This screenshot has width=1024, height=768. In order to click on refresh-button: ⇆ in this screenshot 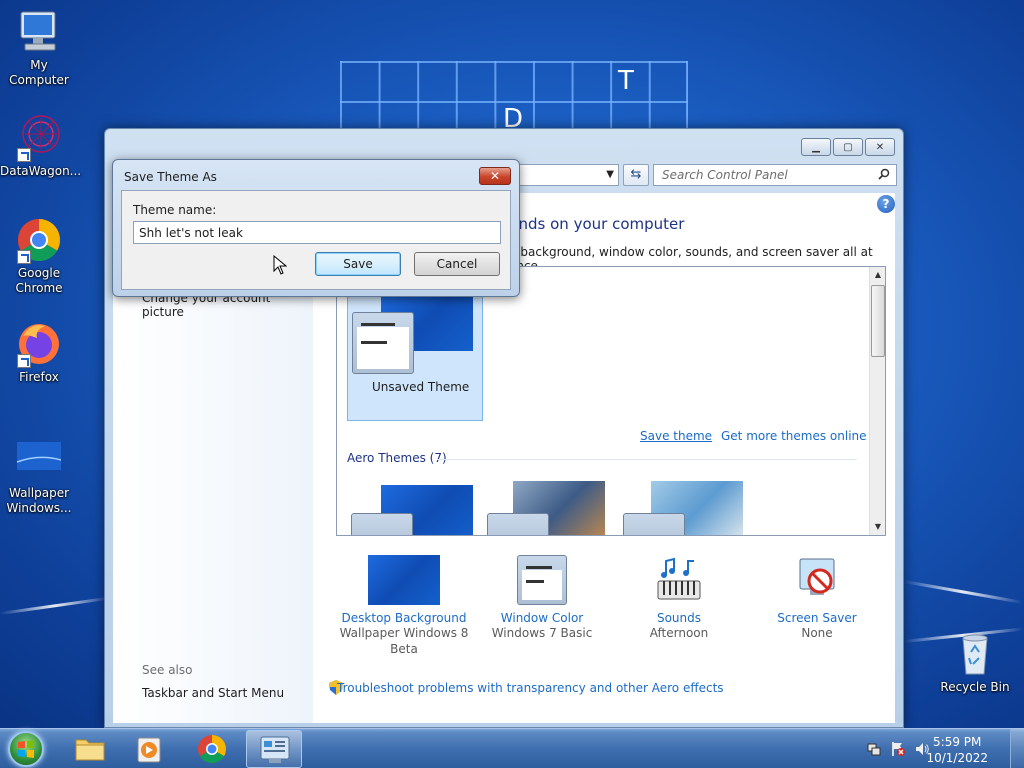, I will do `click(636, 175)`.